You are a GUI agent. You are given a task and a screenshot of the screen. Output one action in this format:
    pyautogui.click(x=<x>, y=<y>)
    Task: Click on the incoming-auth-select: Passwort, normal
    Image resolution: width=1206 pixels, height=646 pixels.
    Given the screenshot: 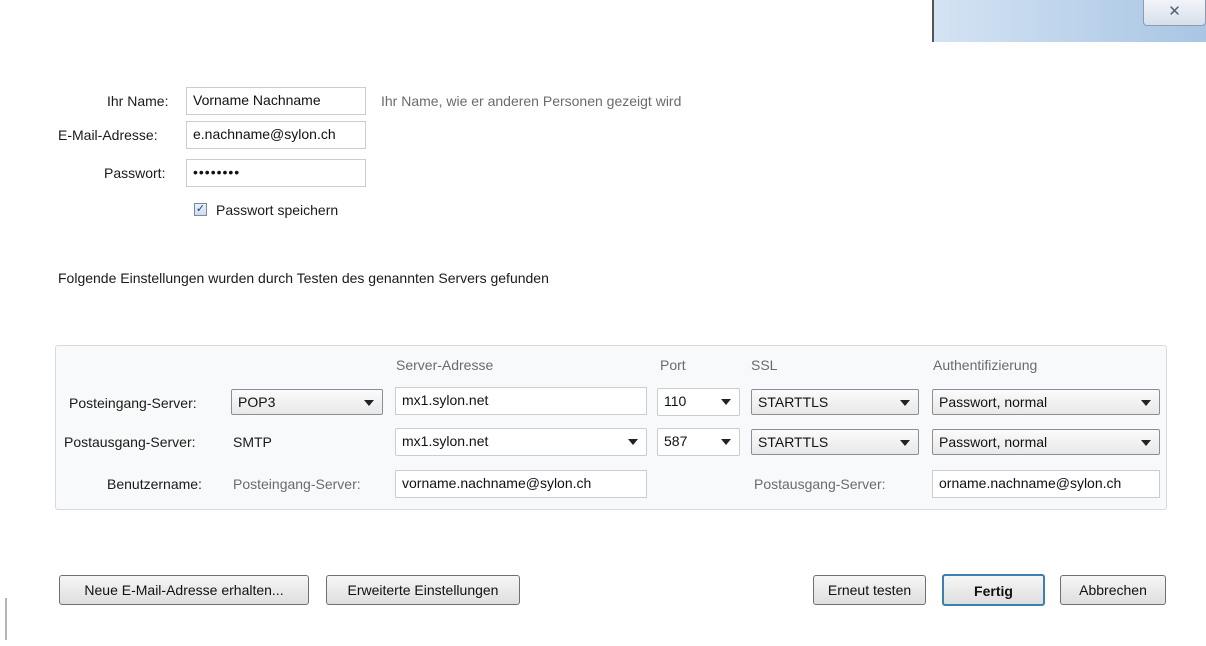 What is the action you would take?
    pyautogui.click(x=1046, y=402)
    